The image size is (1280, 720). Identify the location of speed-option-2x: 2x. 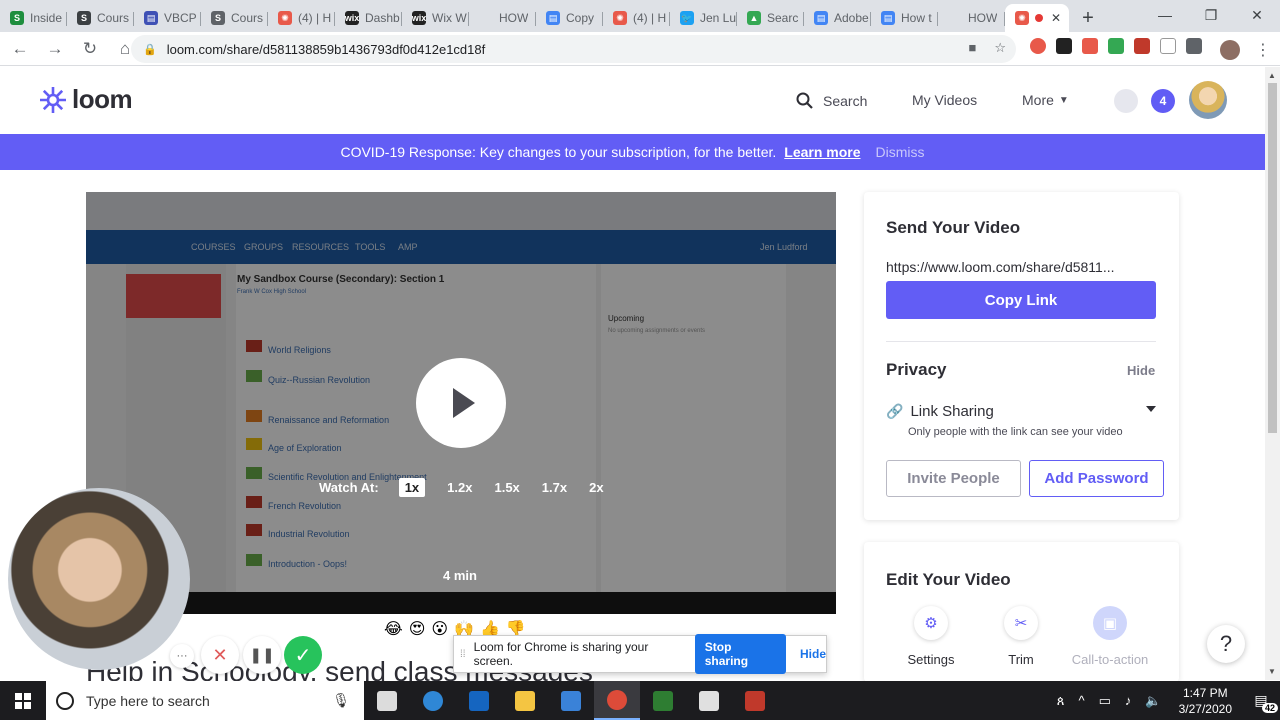
(596, 487).